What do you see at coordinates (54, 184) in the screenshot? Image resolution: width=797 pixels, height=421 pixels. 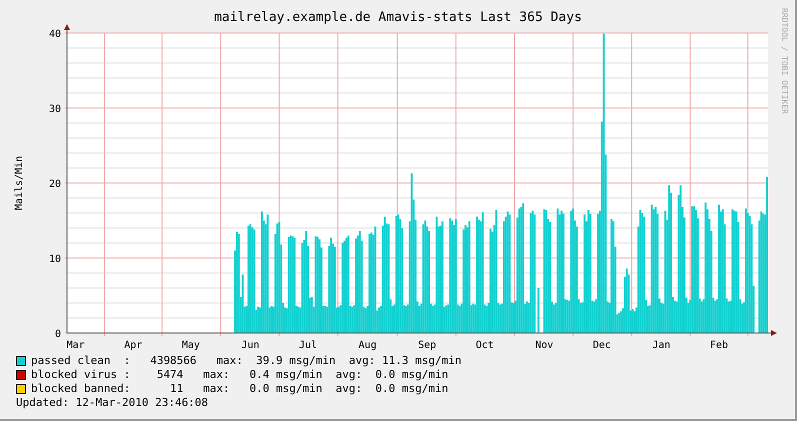 I see `y-tick-label: 20` at bounding box center [54, 184].